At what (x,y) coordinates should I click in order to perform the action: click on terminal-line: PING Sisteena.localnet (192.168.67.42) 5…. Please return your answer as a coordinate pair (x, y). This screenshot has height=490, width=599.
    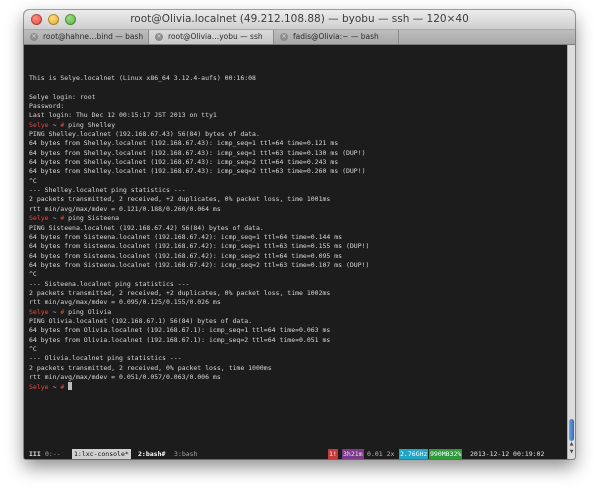
    Looking at the image, I should click on (146, 227).